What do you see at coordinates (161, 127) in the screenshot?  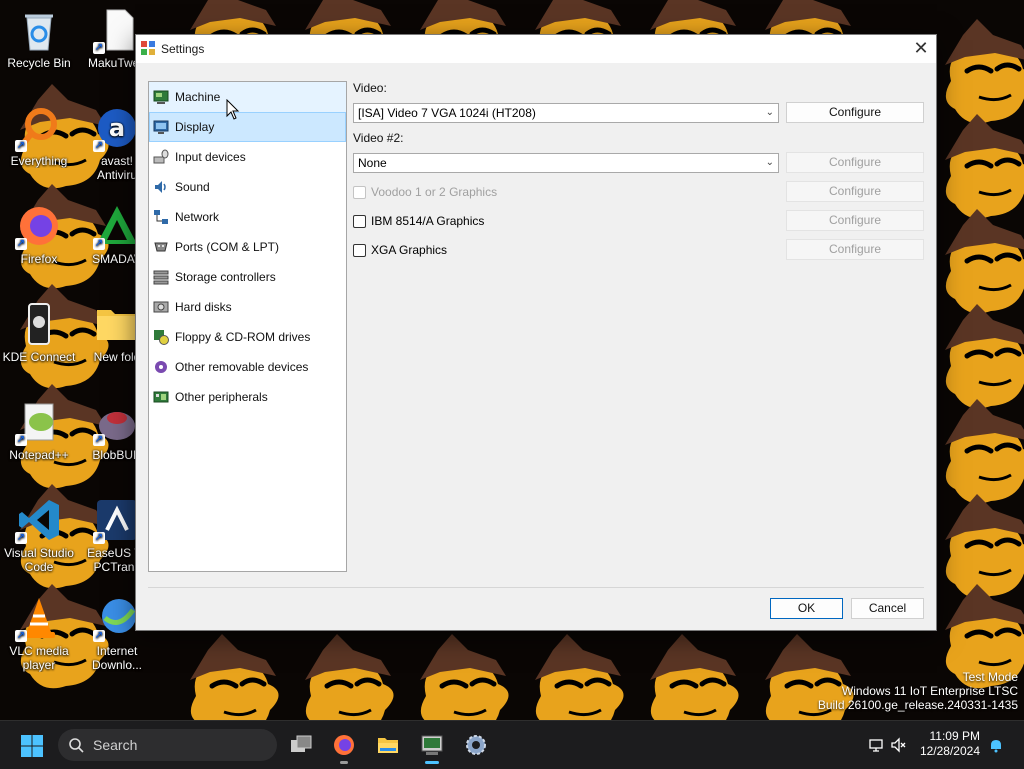 I see `display-icon` at bounding box center [161, 127].